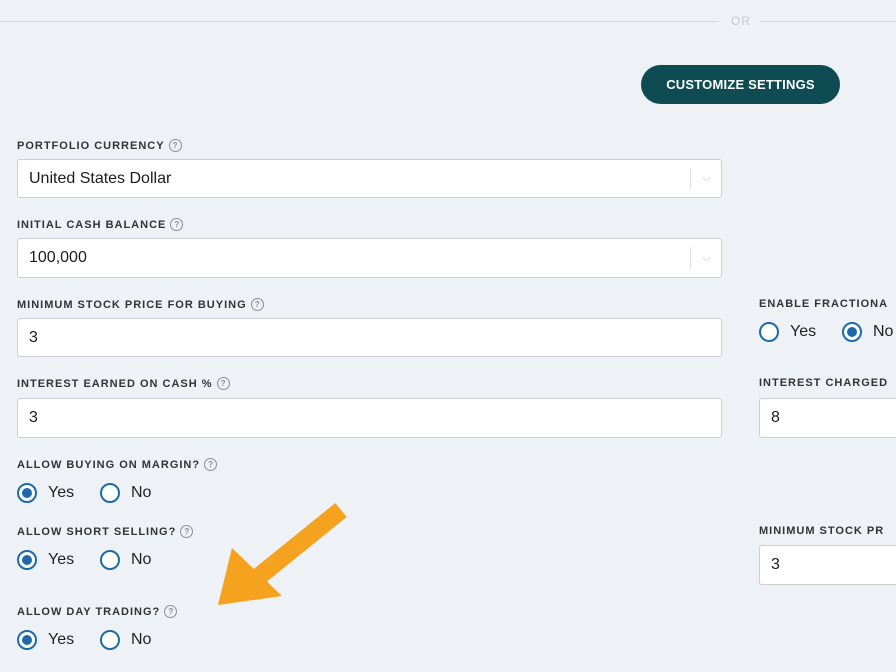 This screenshot has width=896, height=672. What do you see at coordinates (282, 554) in the screenshot?
I see `orange-arrow-icon` at bounding box center [282, 554].